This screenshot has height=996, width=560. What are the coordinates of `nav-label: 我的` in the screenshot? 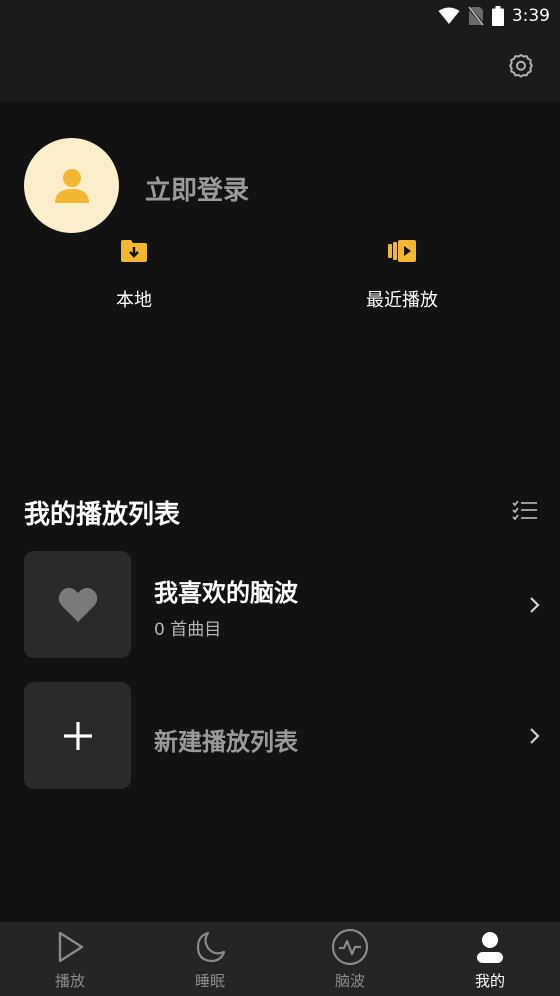 It's located at (489, 981).